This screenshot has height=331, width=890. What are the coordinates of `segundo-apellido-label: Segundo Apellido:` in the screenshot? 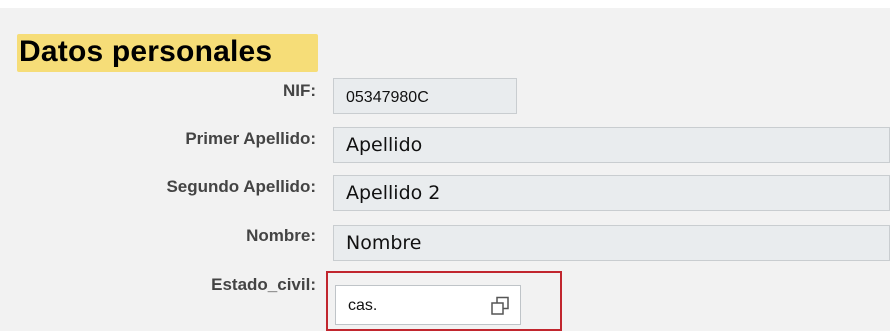 It's located at (241, 186).